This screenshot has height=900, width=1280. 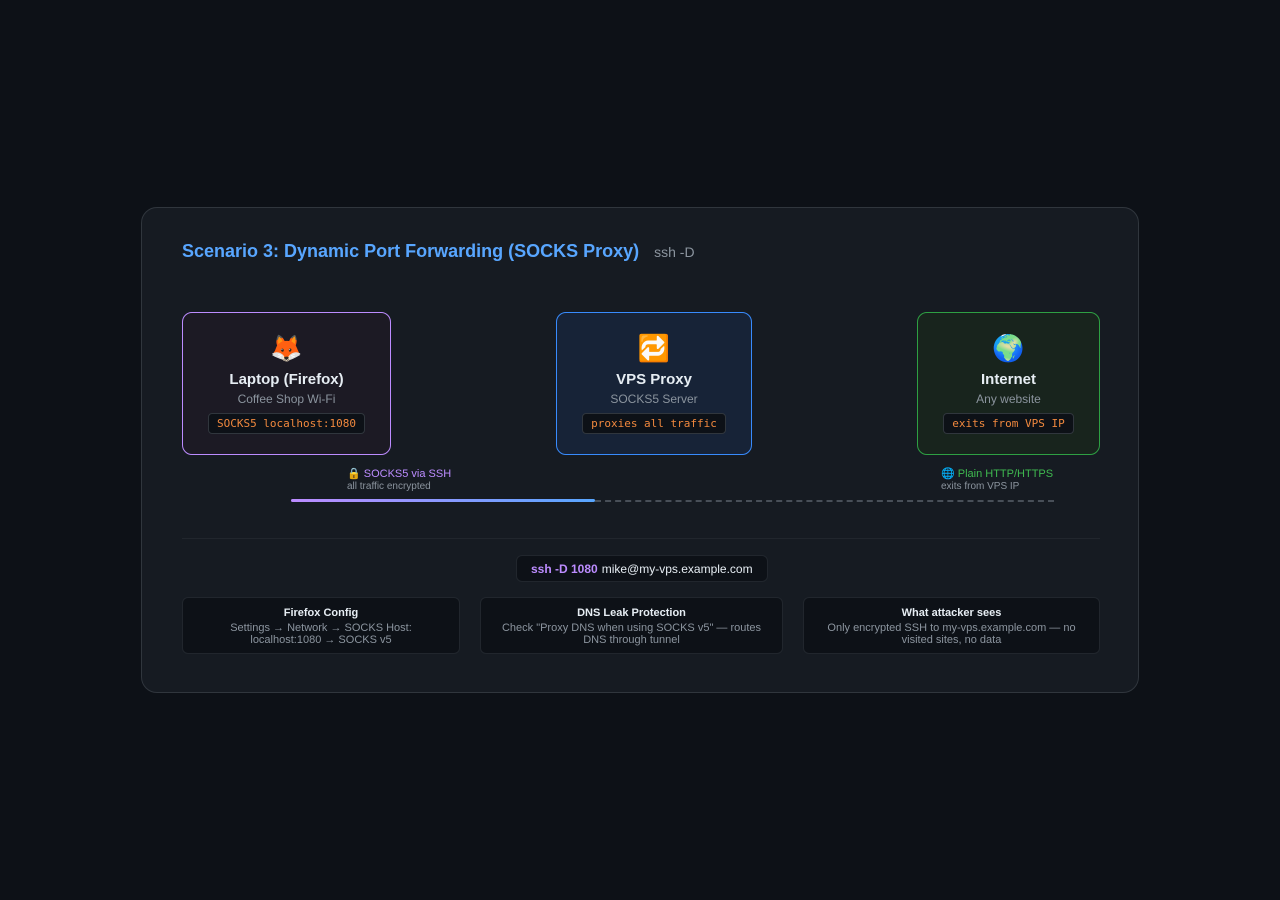 What do you see at coordinates (1008, 423) in the screenshot?
I see `node-code: exits from VPS IP` at bounding box center [1008, 423].